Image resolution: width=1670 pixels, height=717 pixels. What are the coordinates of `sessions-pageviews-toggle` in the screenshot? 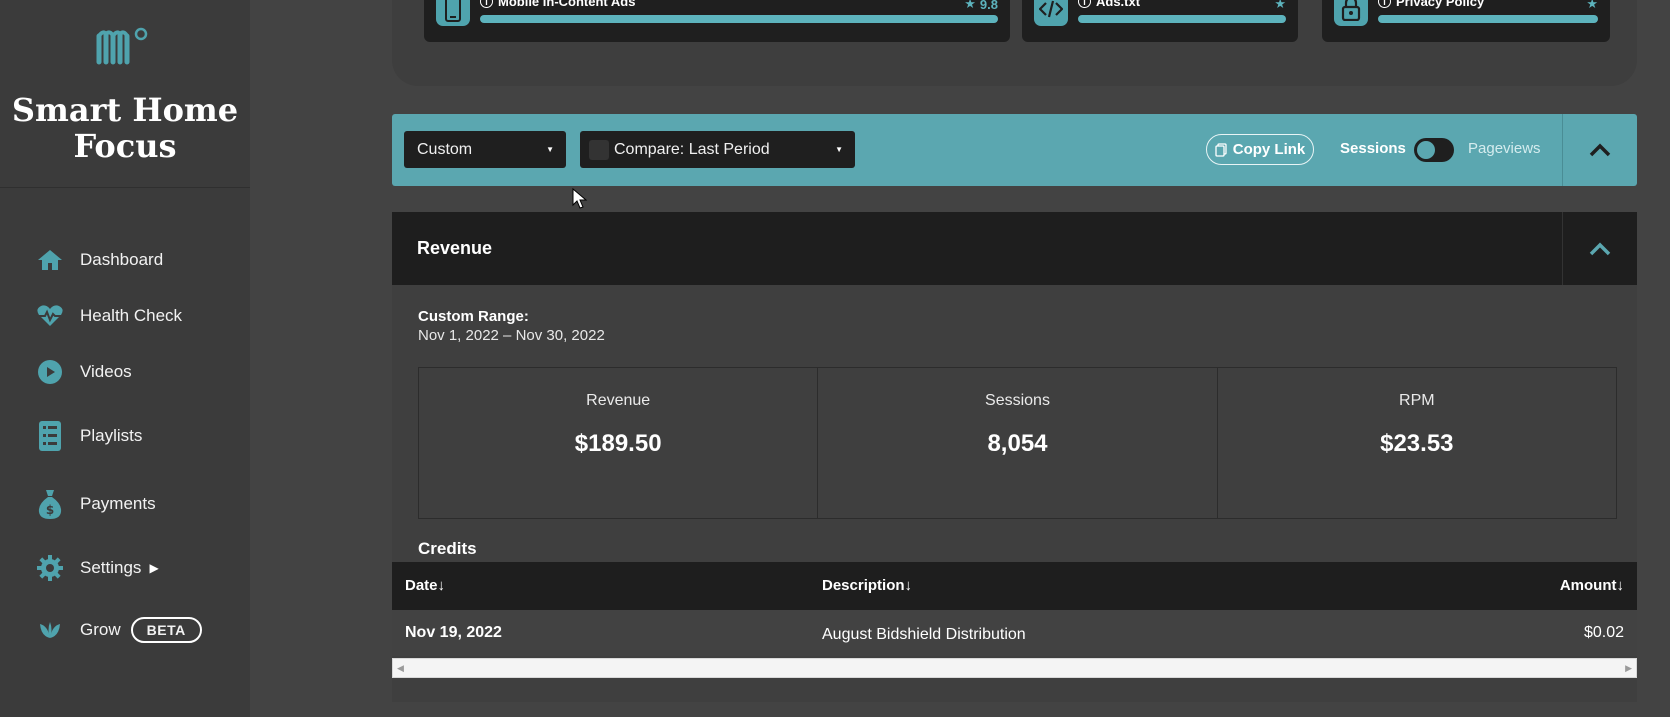 It's located at (1434, 150).